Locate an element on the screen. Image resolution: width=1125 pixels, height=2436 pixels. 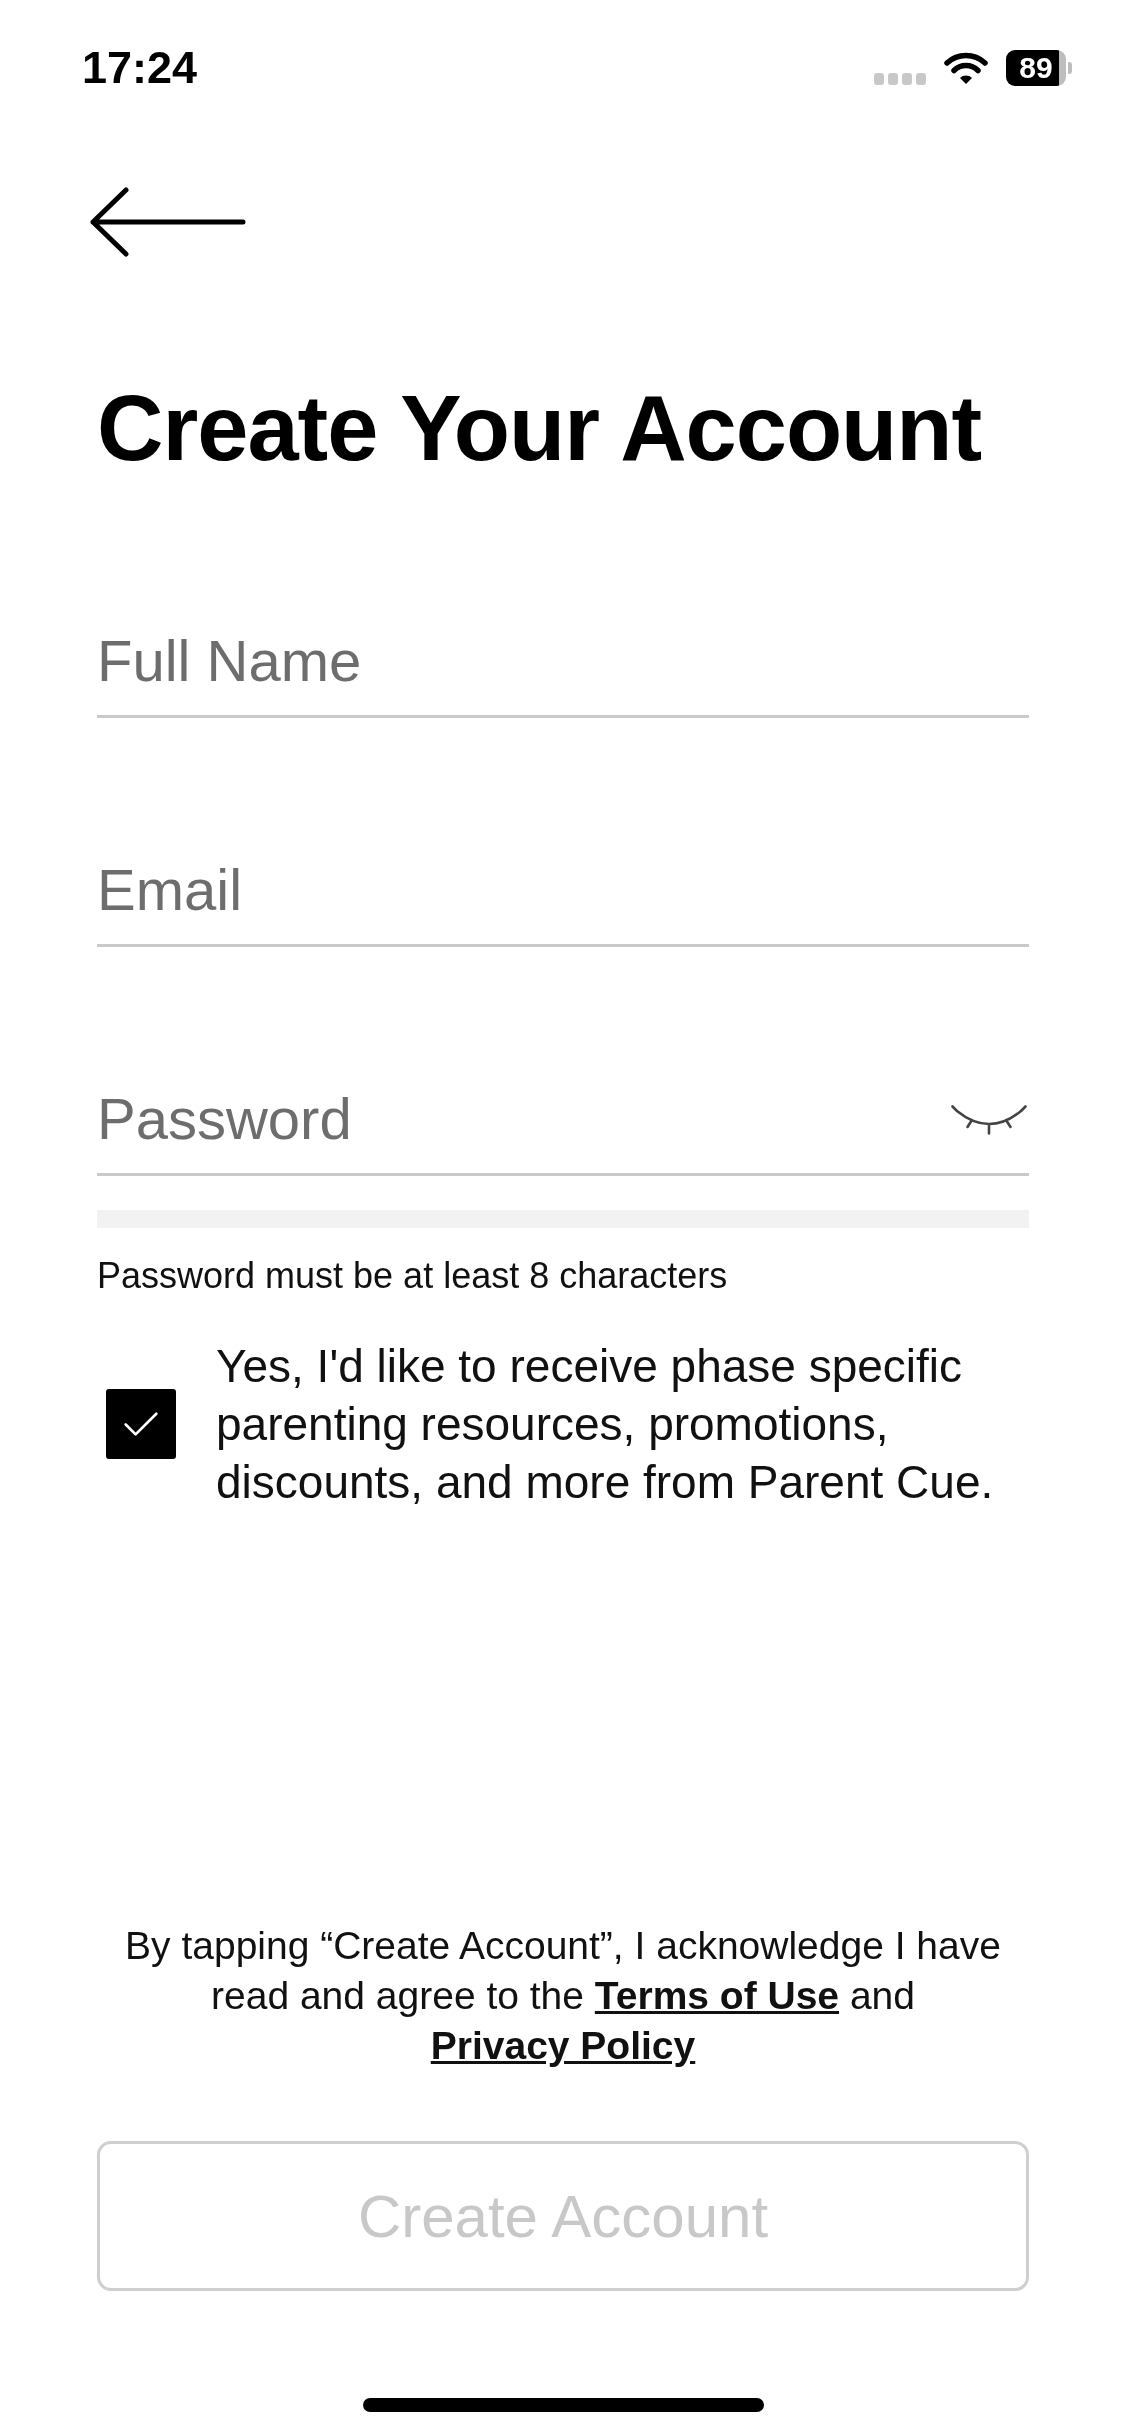
full-name-field: Full Name is located at coordinates (563, 661).